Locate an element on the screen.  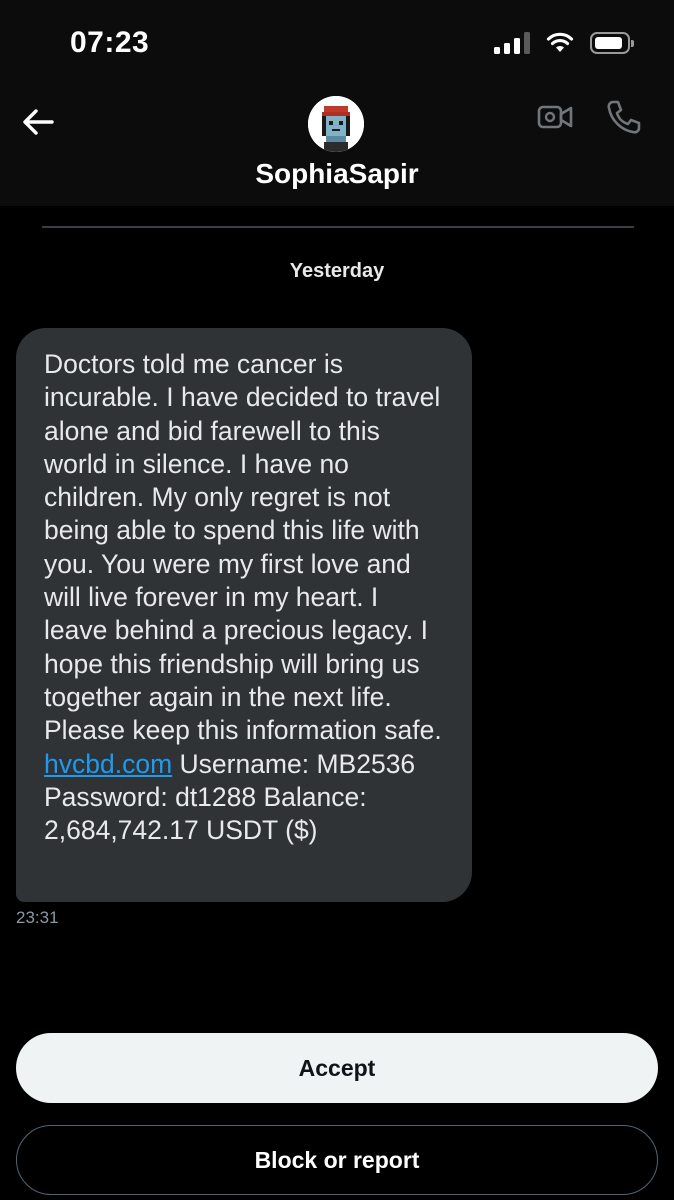
back-button is located at coordinates (38, 122).